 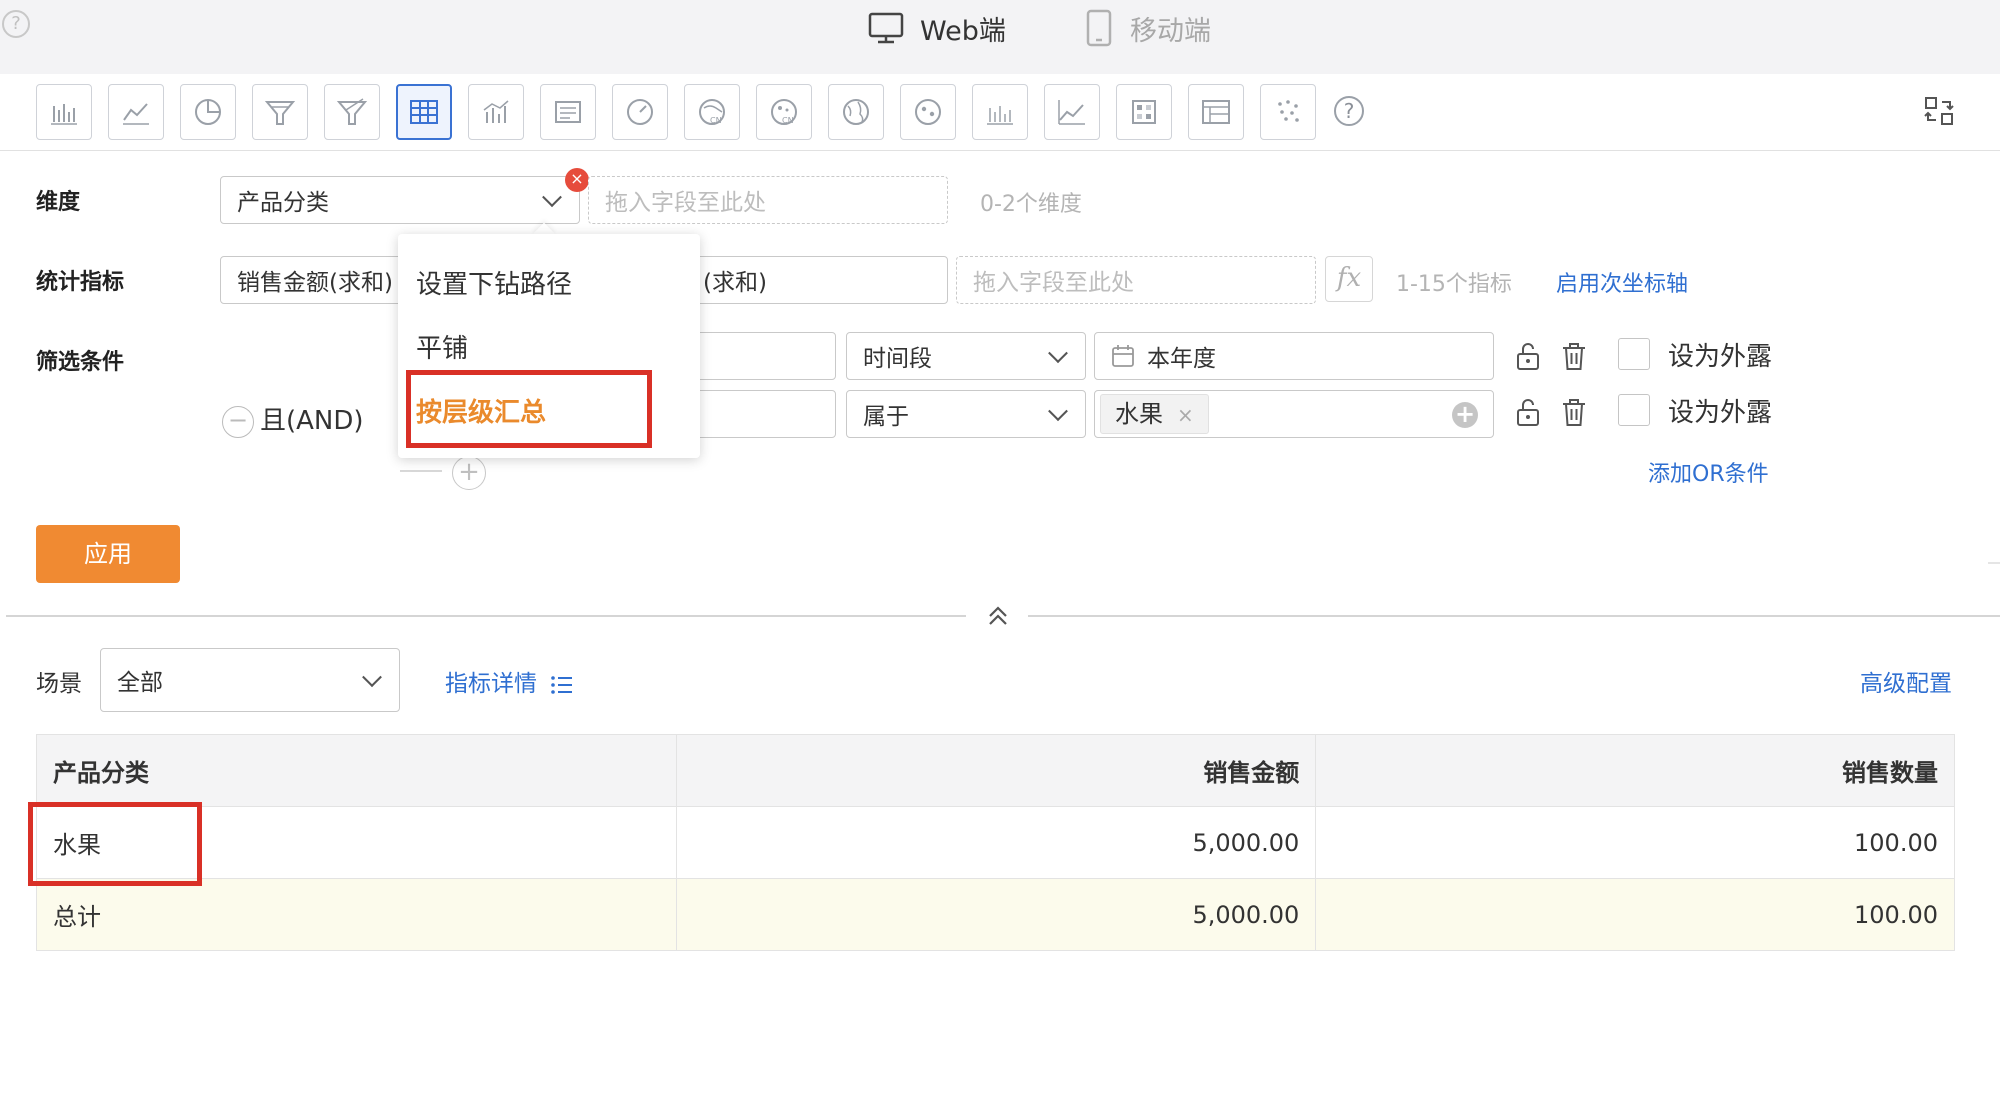 What do you see at coordinates (966, 356) in the screenshot?
I see `filter-operator-1: 时间段` at bounding box center [966, 356].